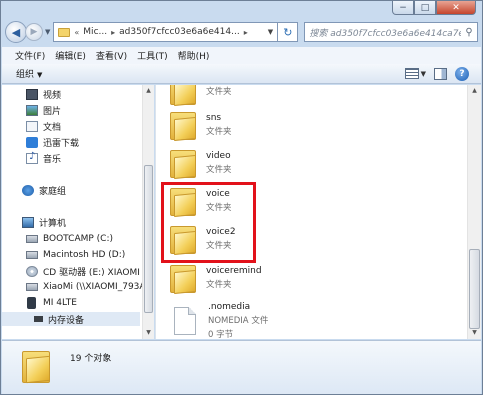 This screenshot has height=395, width=483. I want to click on file-list-scrollbar: ▲ ▼, so click(474, 212).